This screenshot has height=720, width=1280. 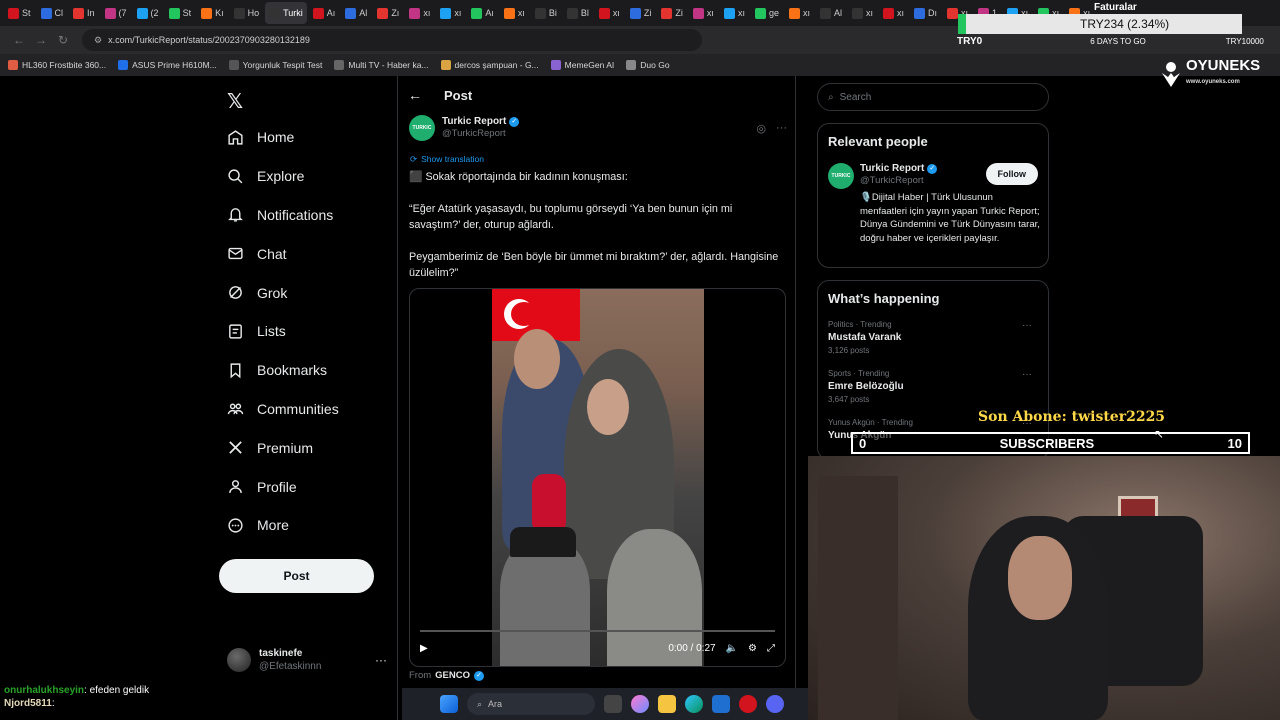 What do you see at coordinates (63, 40) in the screenshot?
I see `reload-icon: ↻` at bounding box center [63, 40].